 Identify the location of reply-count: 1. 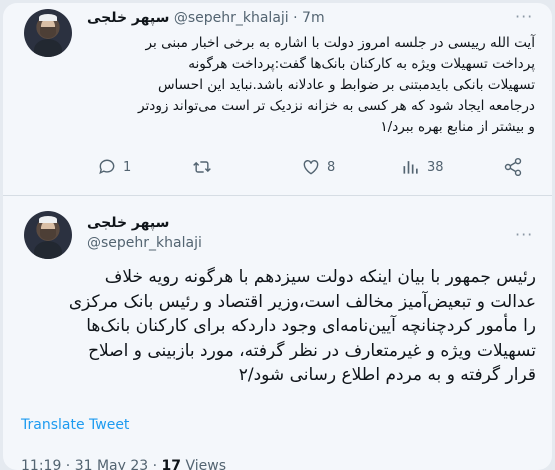
(127, 167).